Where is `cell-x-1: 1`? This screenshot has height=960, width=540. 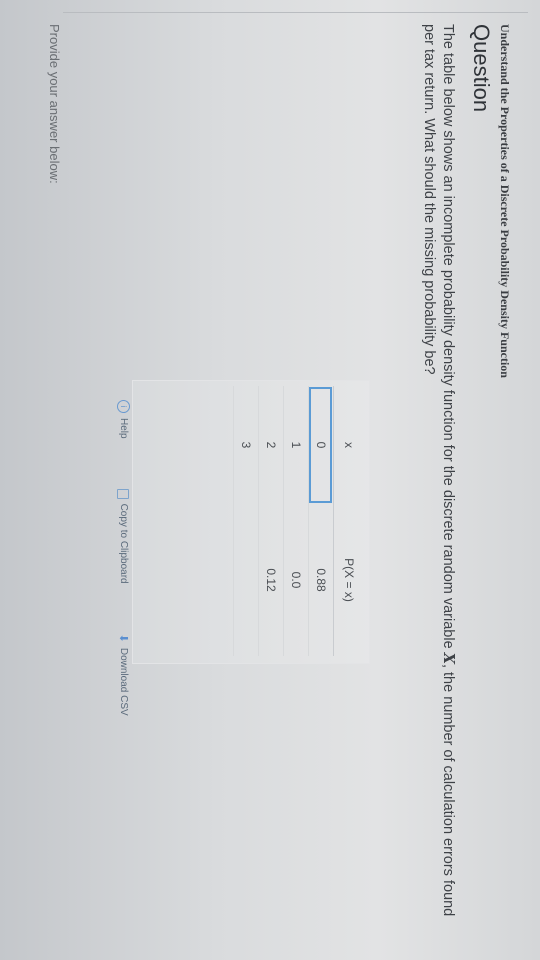 cell-x-1: 1 is located at coordinates (296, 445).